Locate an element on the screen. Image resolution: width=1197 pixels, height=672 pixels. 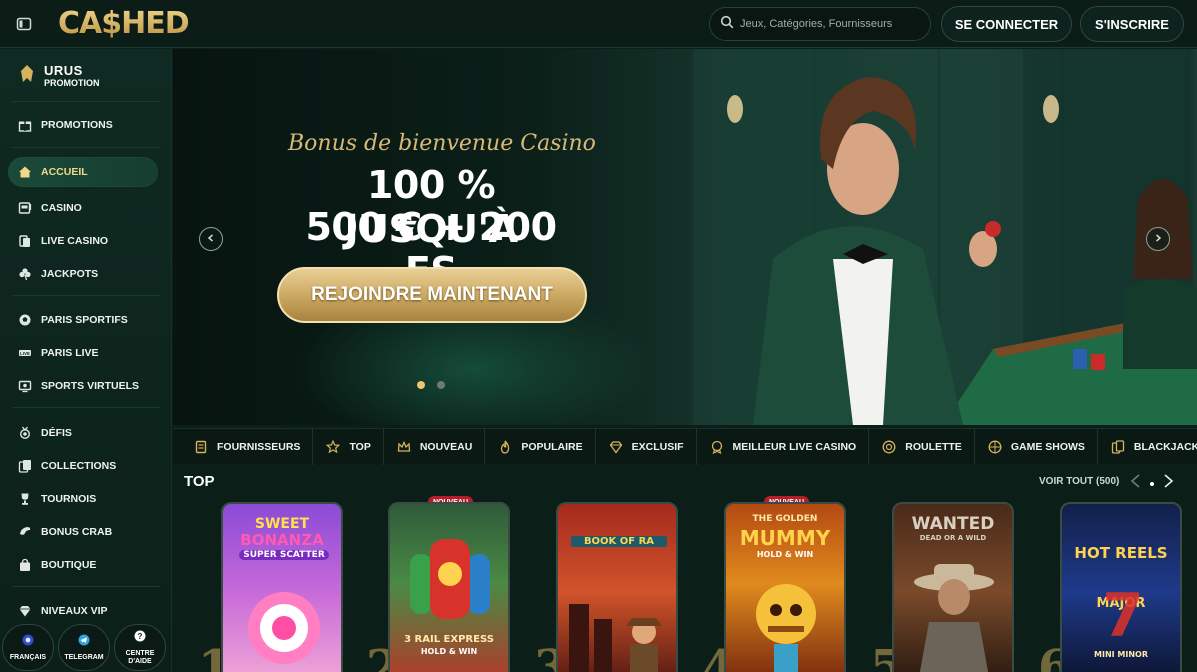
clover-icon is located at coordinates (25, 274).